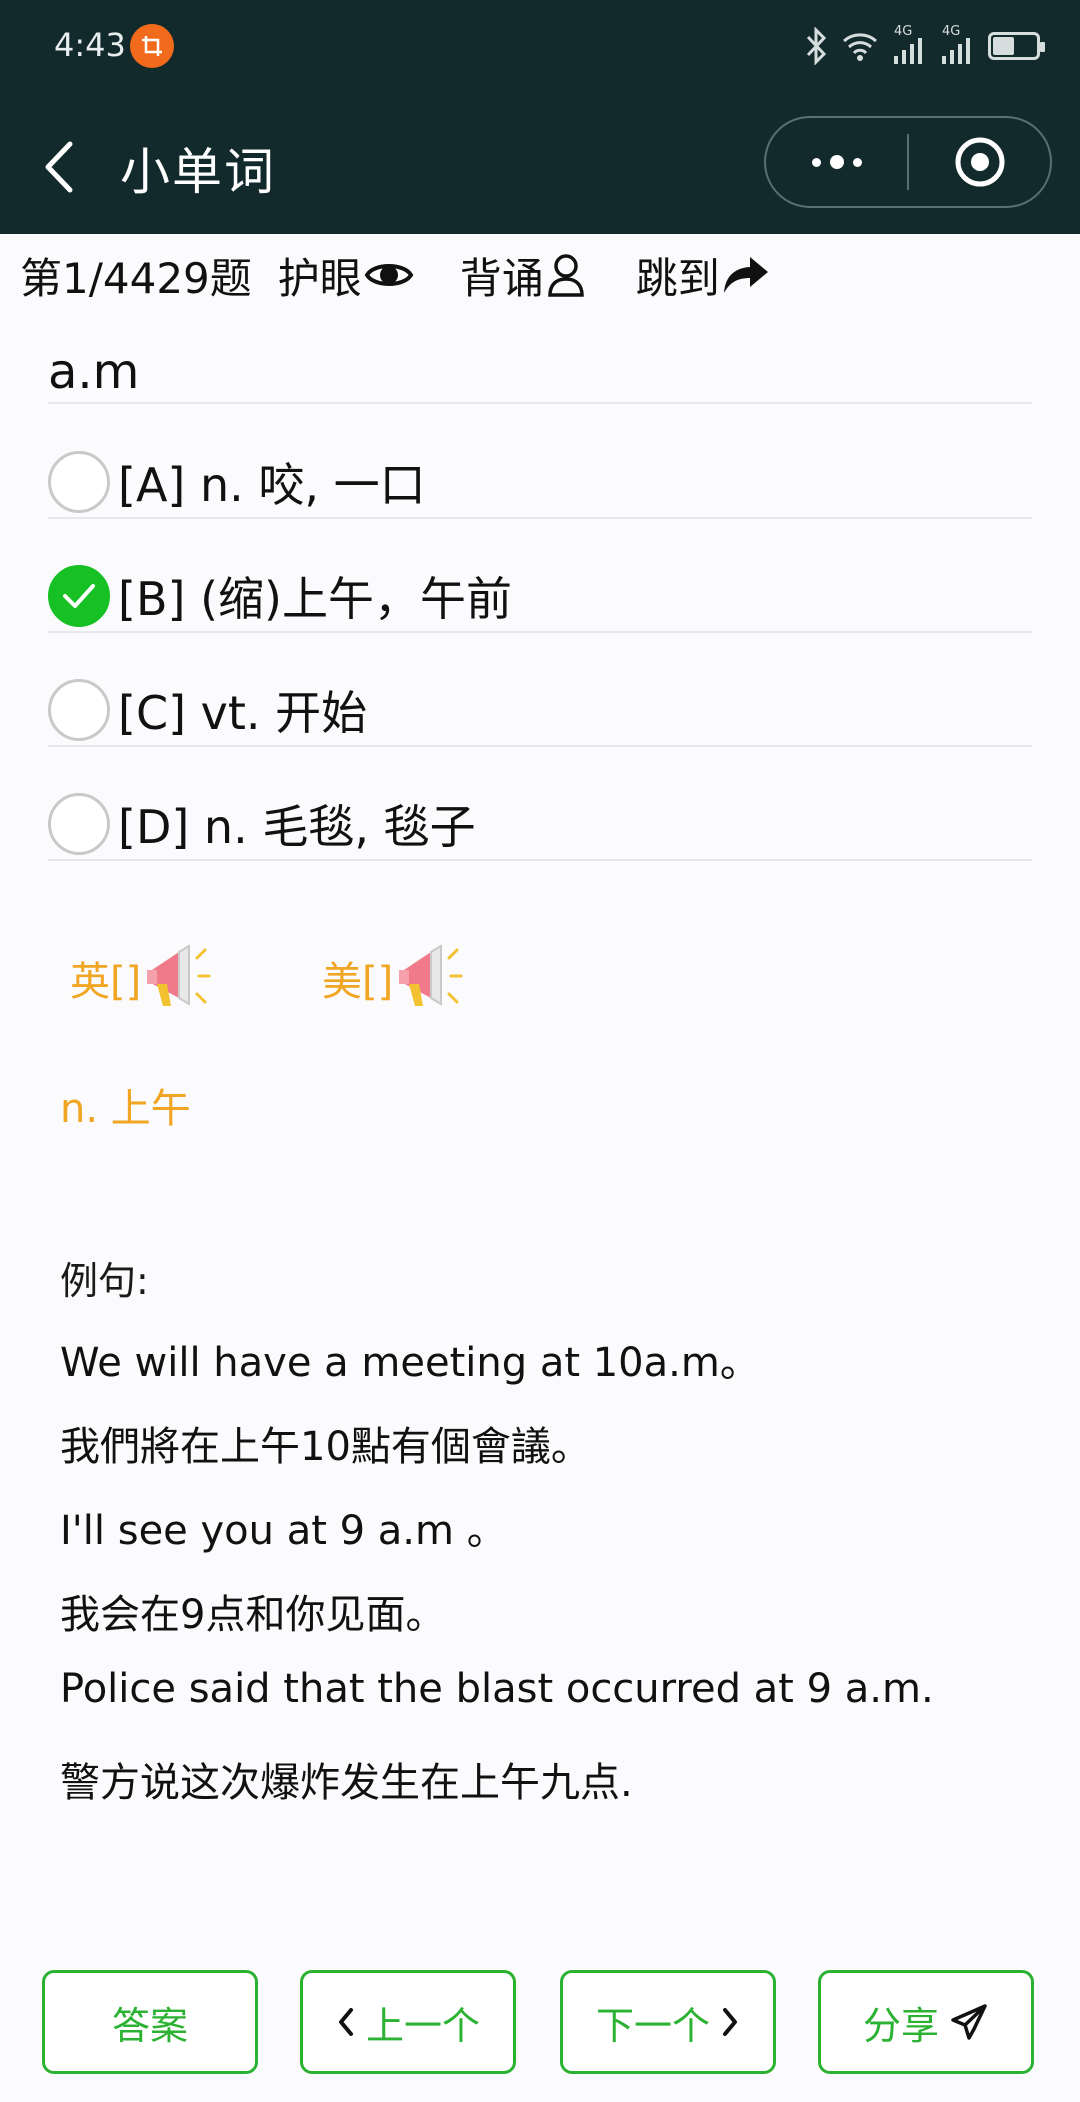 The width and height of the screenshot is (1080, 2102). I want to click on pronunciation-us-label: 美[], so click(358, 982).